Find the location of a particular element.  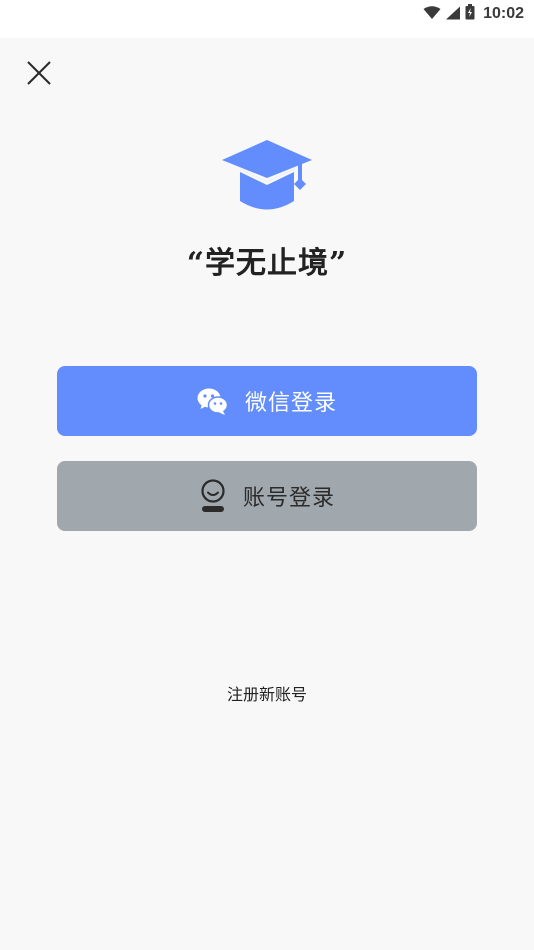

signal-icon is located at coordinates (453, 14).